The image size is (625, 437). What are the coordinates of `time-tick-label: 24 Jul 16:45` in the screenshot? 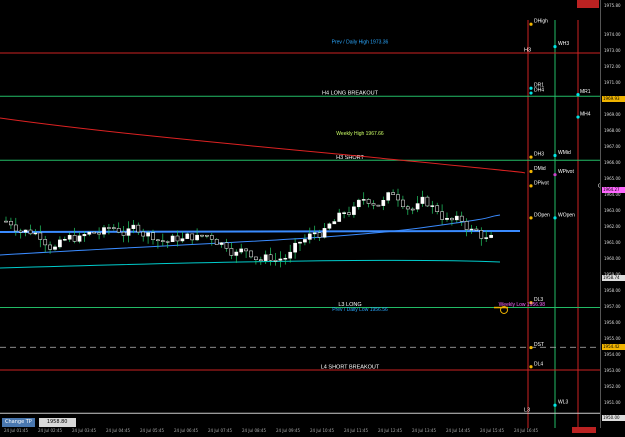 It's located at (526, 430).